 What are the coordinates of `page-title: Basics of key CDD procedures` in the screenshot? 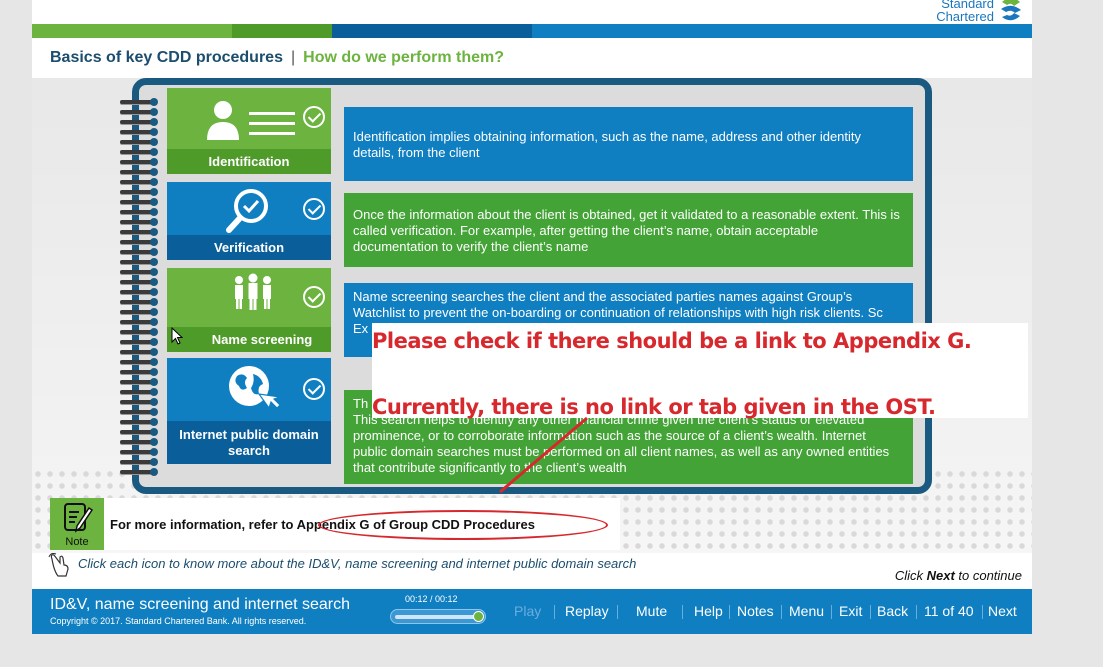 It's located at (166, 57).